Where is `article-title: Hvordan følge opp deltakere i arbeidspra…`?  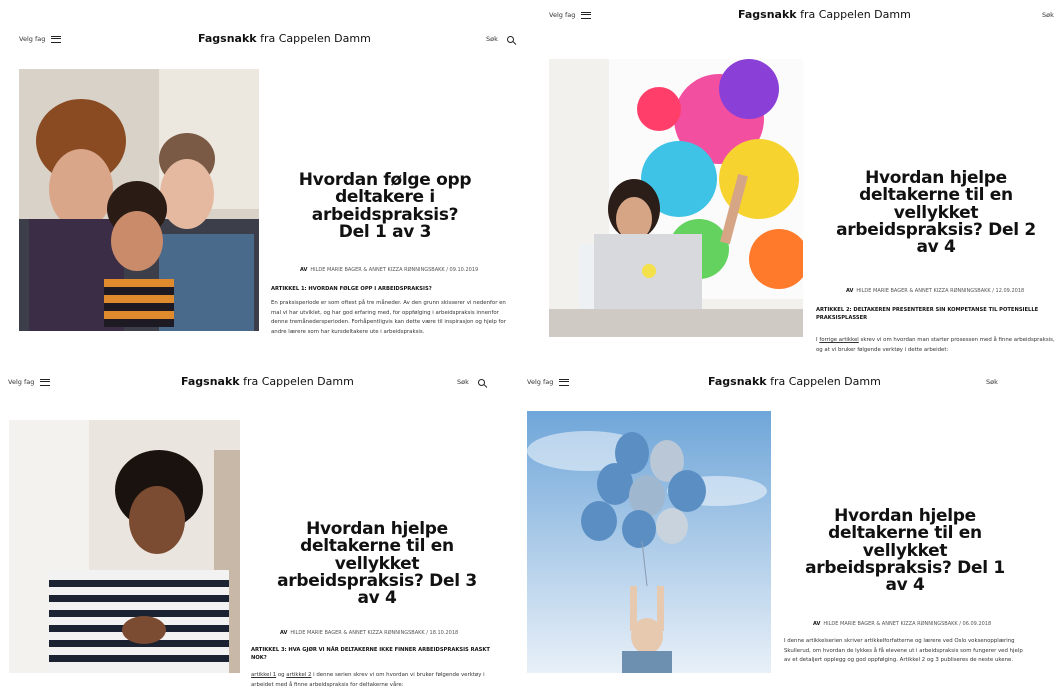
article-title: Hvordan følge opp deltakere i arbeidspra… is located at coordinates (385, 206).